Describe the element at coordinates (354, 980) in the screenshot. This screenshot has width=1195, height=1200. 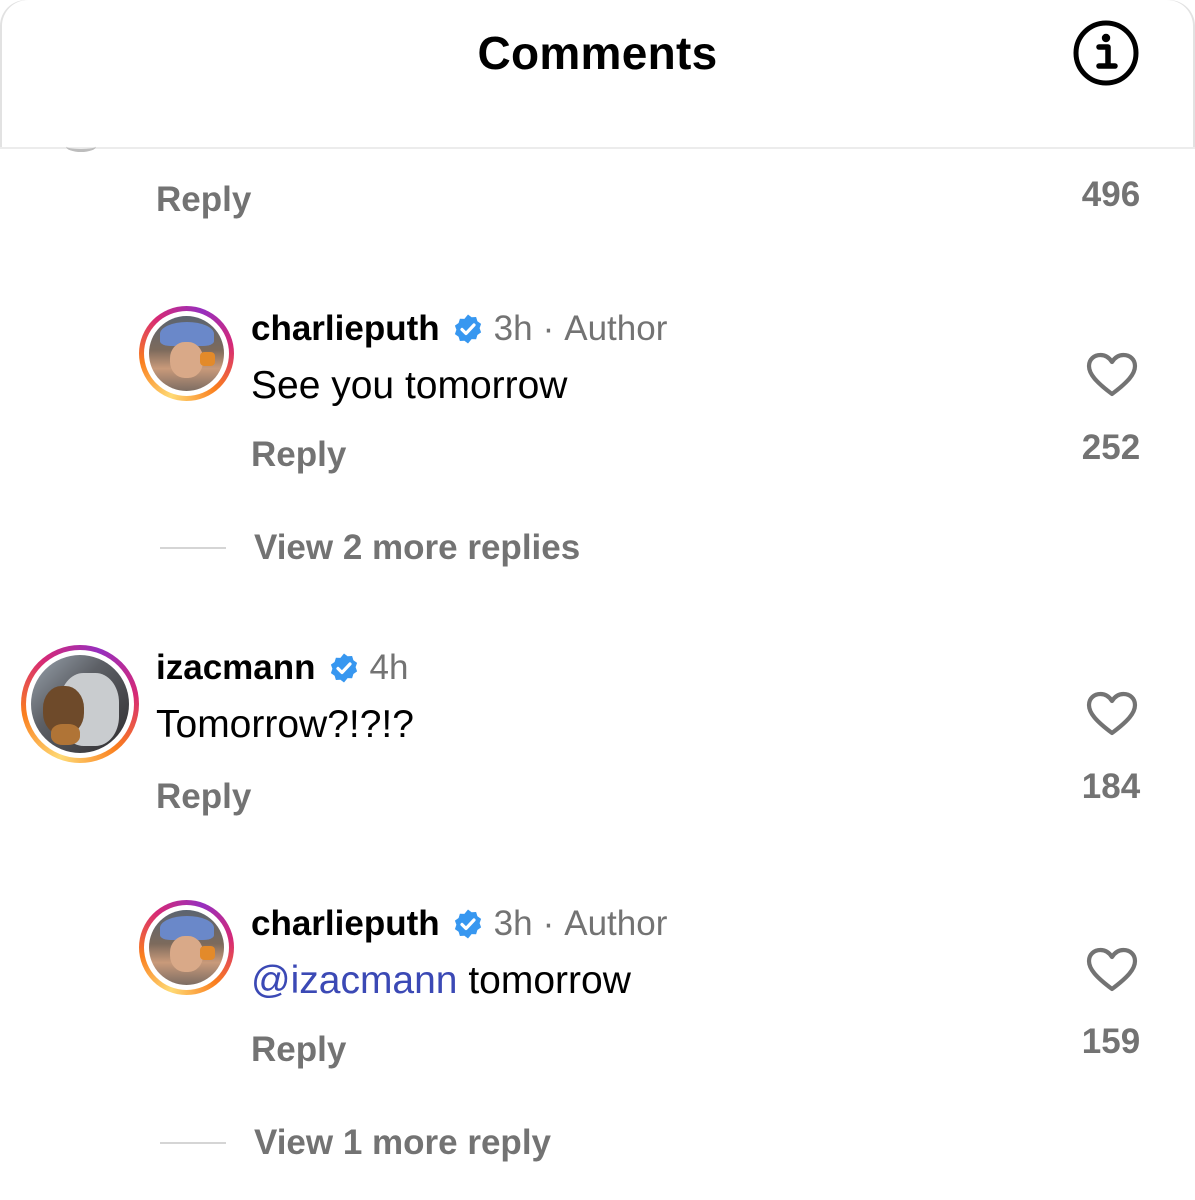
I see `mention-link: @izacmann` at that location.